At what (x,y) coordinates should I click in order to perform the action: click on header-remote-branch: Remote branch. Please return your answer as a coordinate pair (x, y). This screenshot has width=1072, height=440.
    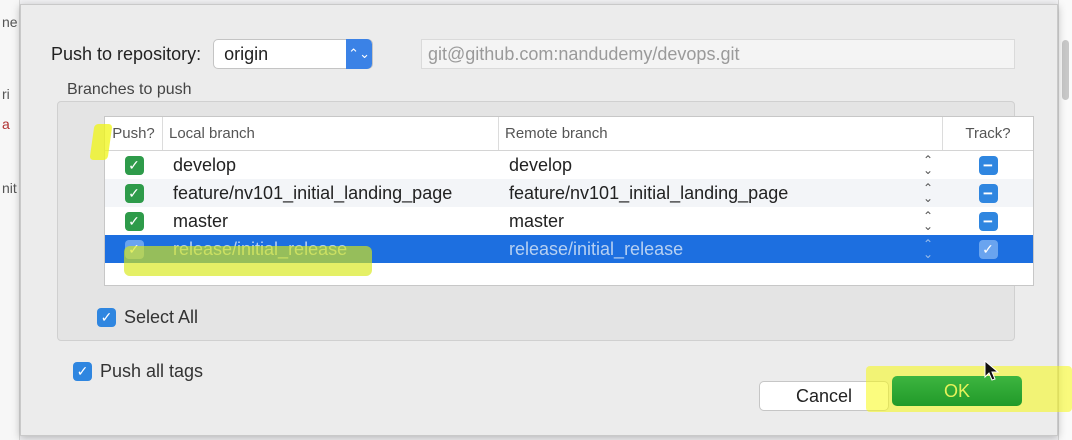
    Looking at the image, I should click on (721, 133).